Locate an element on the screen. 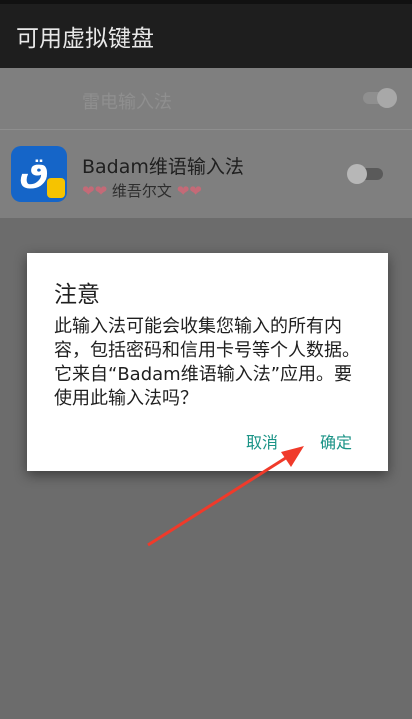 This screenshot has height=719, width=412. leidian-ime-toggle is located at coordinates (377, 98).